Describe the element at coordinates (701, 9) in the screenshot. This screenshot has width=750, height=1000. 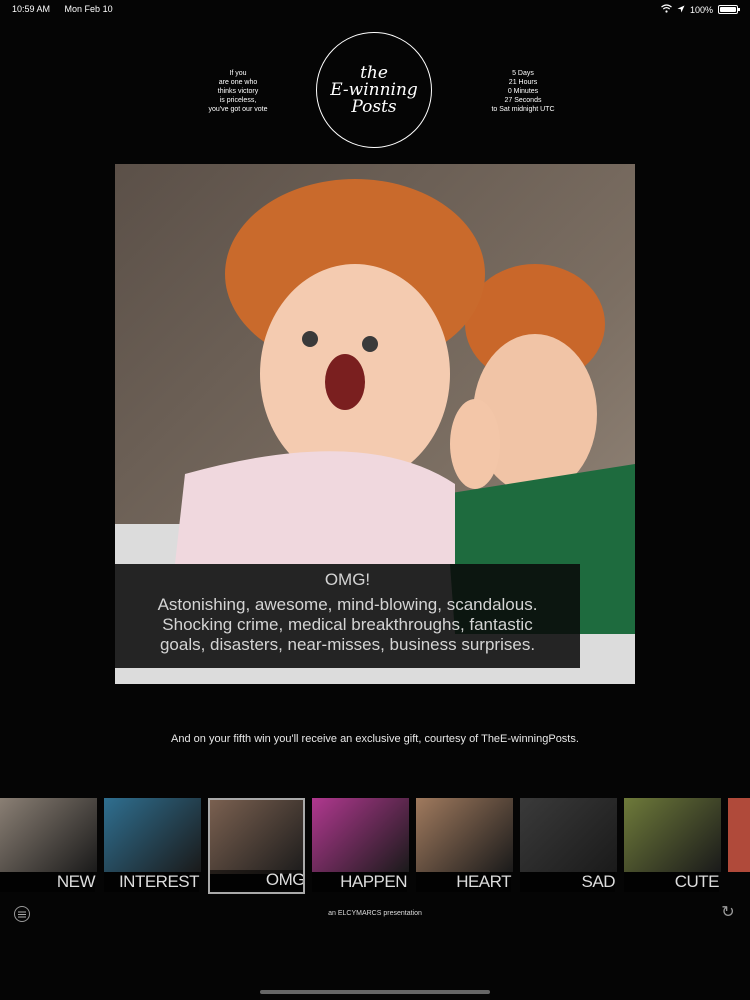
I see `battery-percent: 100%` at that location.